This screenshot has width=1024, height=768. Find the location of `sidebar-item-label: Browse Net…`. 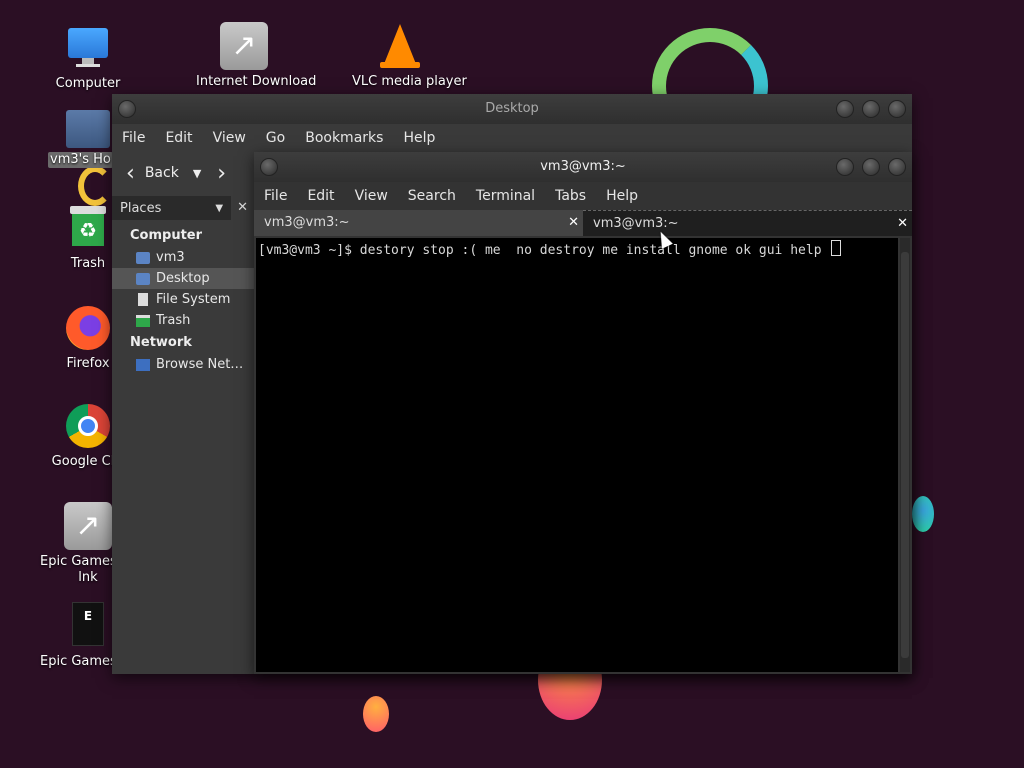

sidebar-item-label: Browse Net… is located at coordinates (200, 364).